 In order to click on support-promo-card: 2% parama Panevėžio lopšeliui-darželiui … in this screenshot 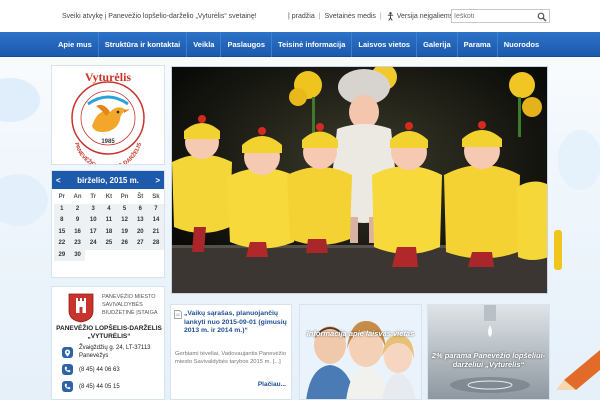, I will do `click(488, 352)`.